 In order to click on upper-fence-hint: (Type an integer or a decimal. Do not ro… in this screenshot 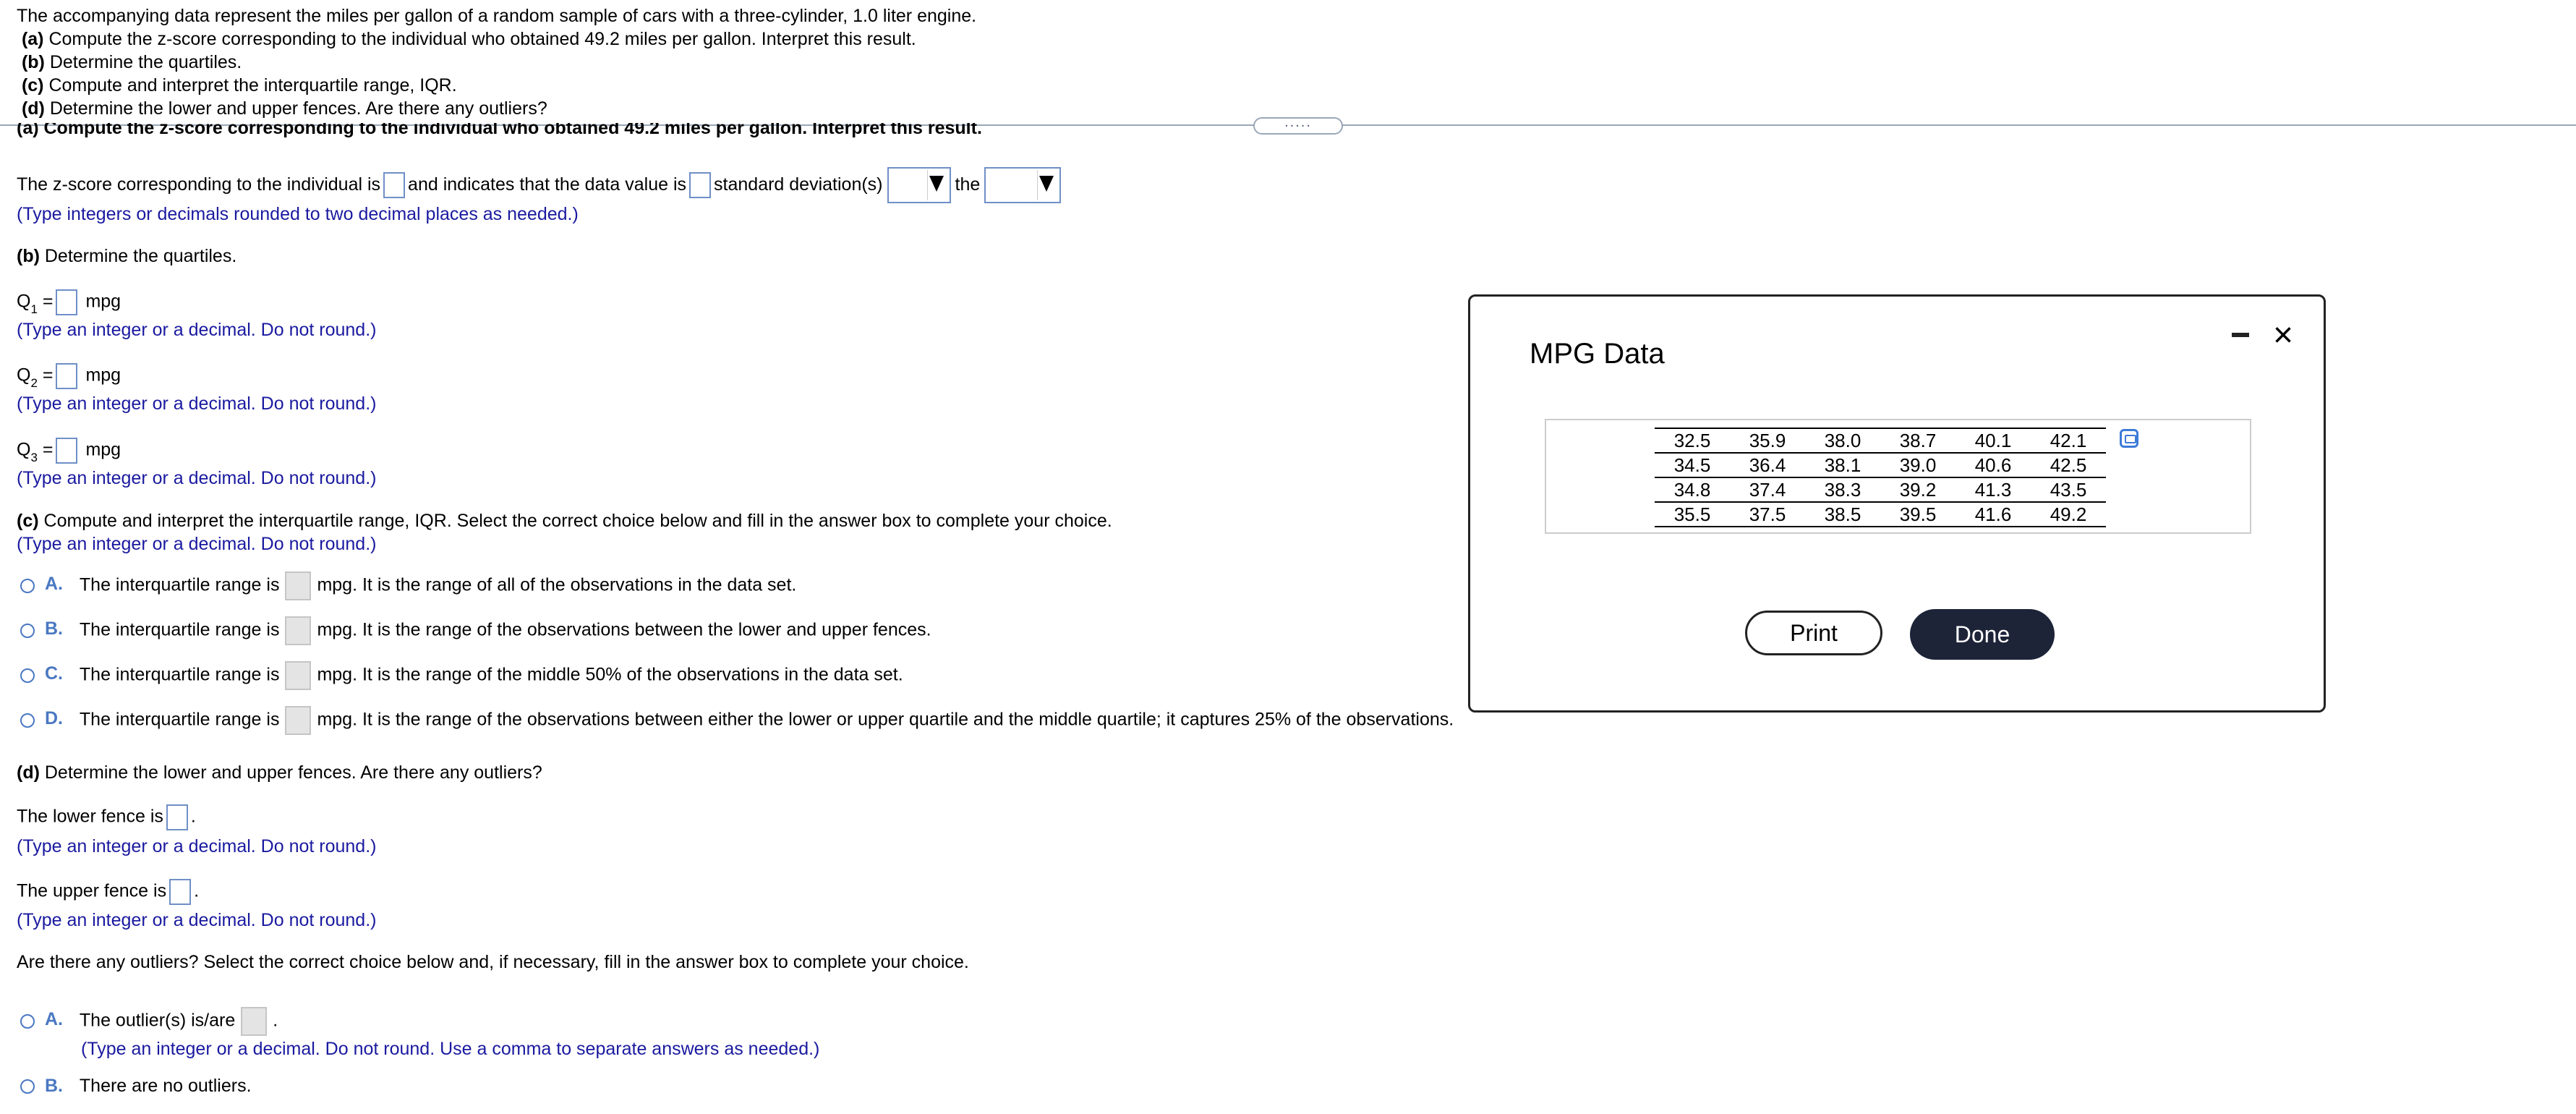, I will do `click(197, 920)`.